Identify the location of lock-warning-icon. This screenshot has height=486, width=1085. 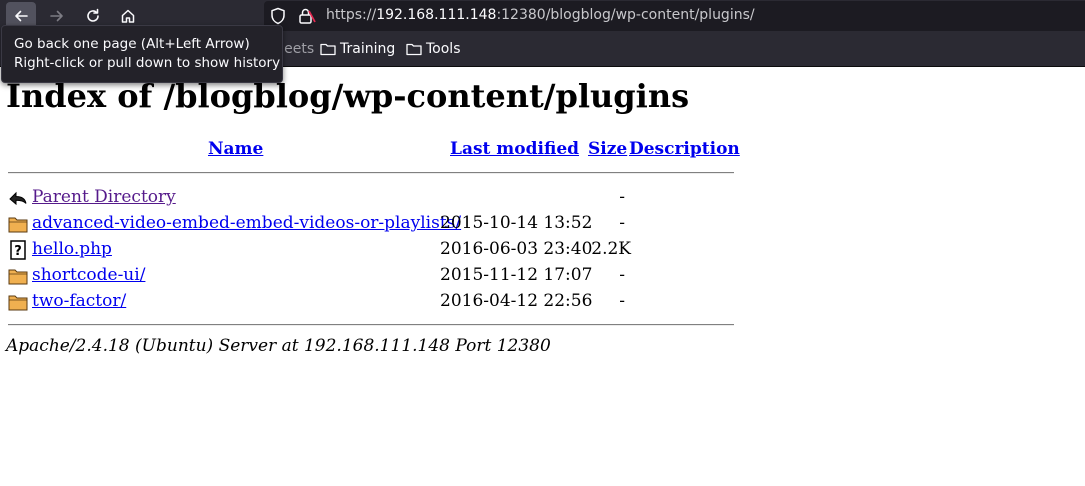
(307, 18).